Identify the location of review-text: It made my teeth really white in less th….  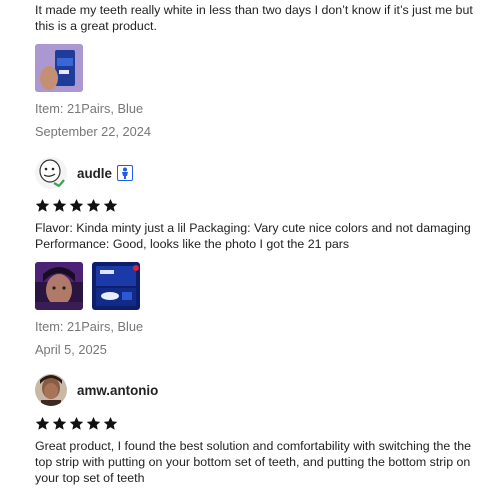
(254, 18).